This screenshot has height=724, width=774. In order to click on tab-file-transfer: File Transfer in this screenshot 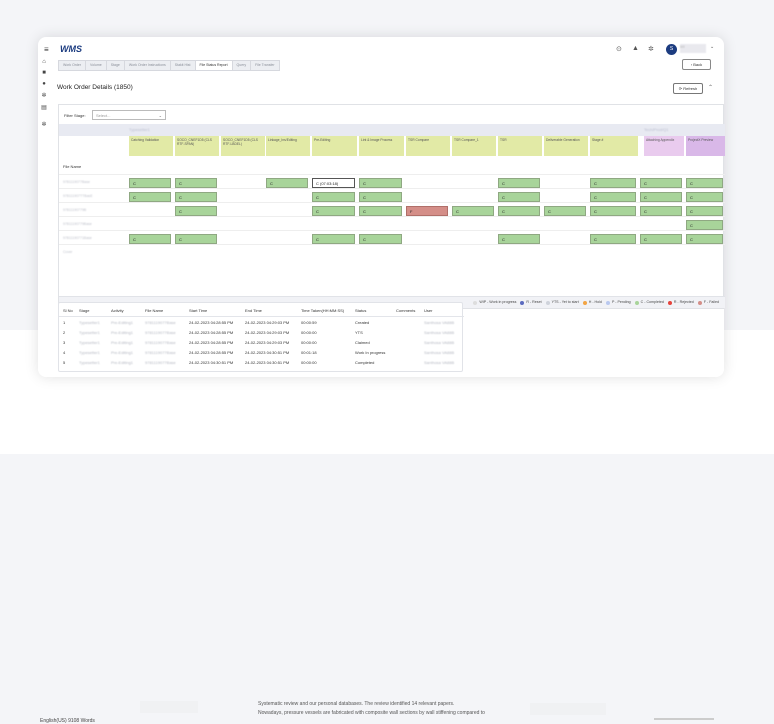, I will do `click(265, 65)`.